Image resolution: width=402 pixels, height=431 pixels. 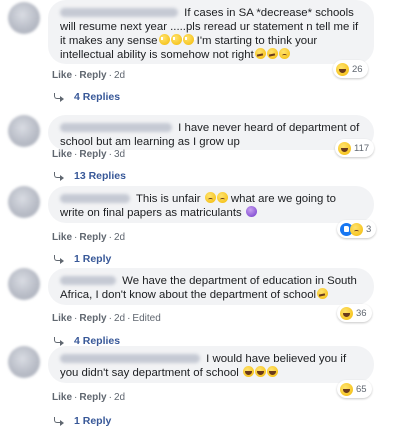 I want to click on comment-actions: Like · Reply · 3d, so click(x=89, y=154).